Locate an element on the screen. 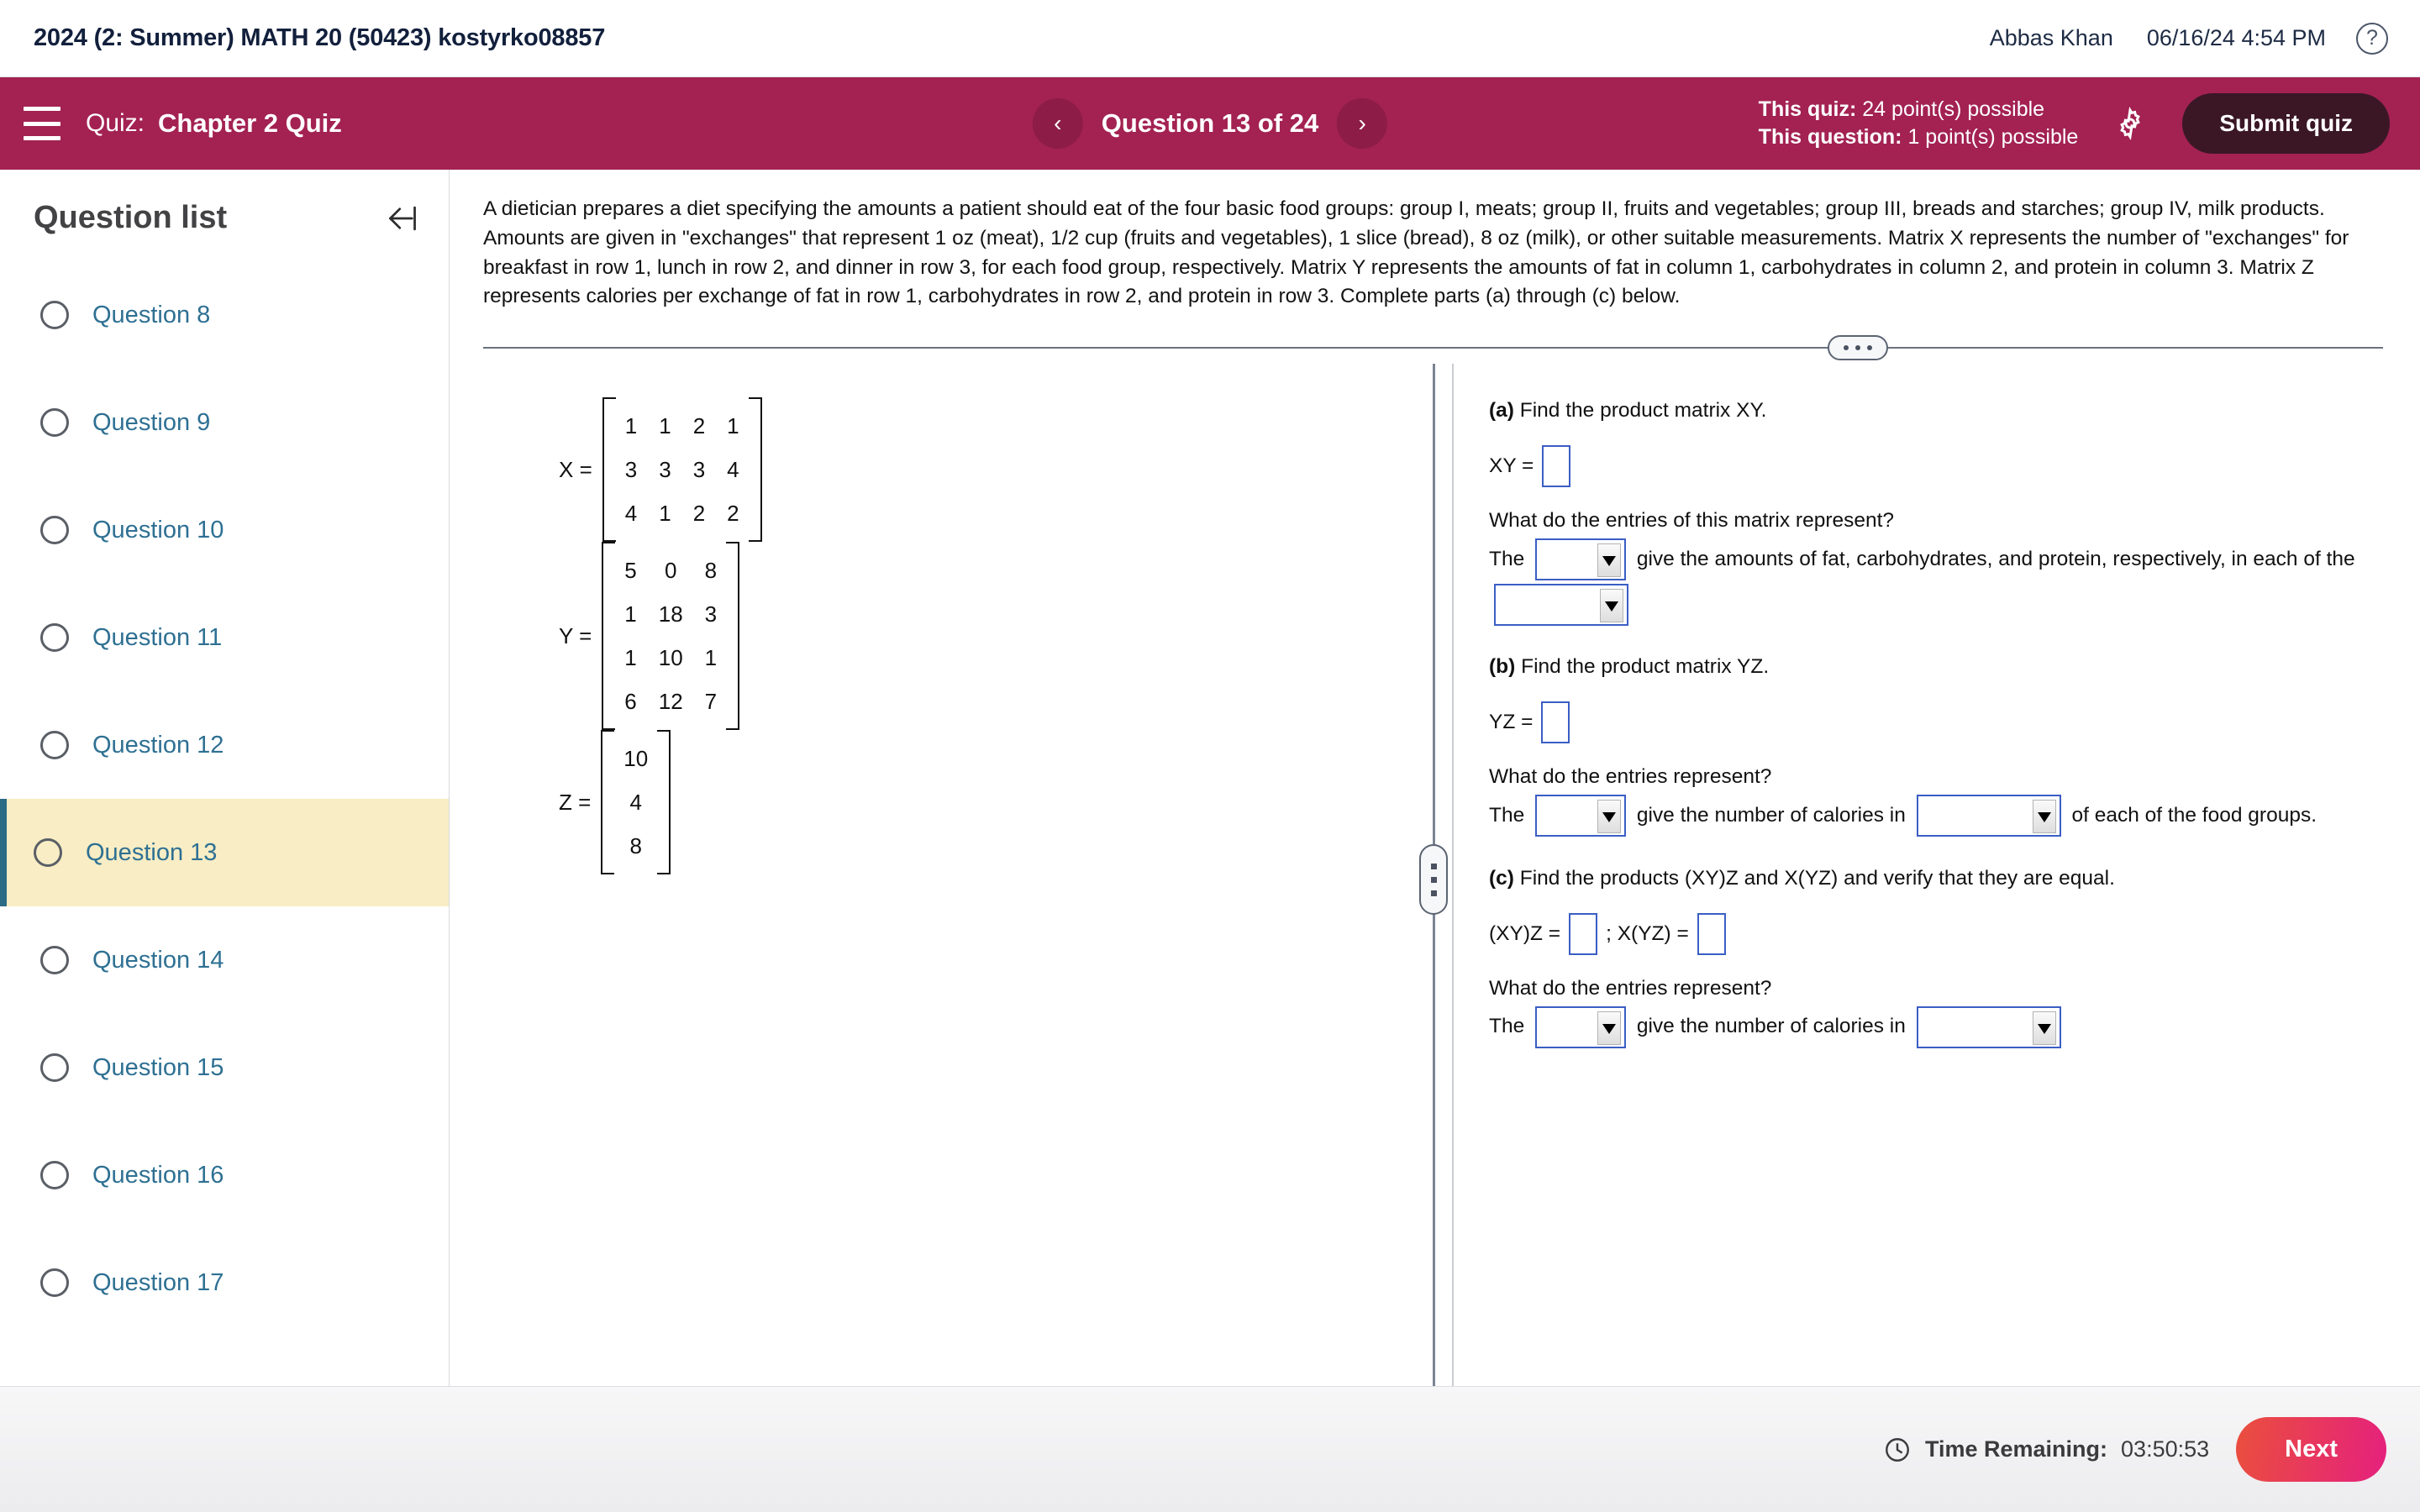 The width and height of the screenshot is (2420, 1512). yz-answer-input is located at coordinates (1556, 722).